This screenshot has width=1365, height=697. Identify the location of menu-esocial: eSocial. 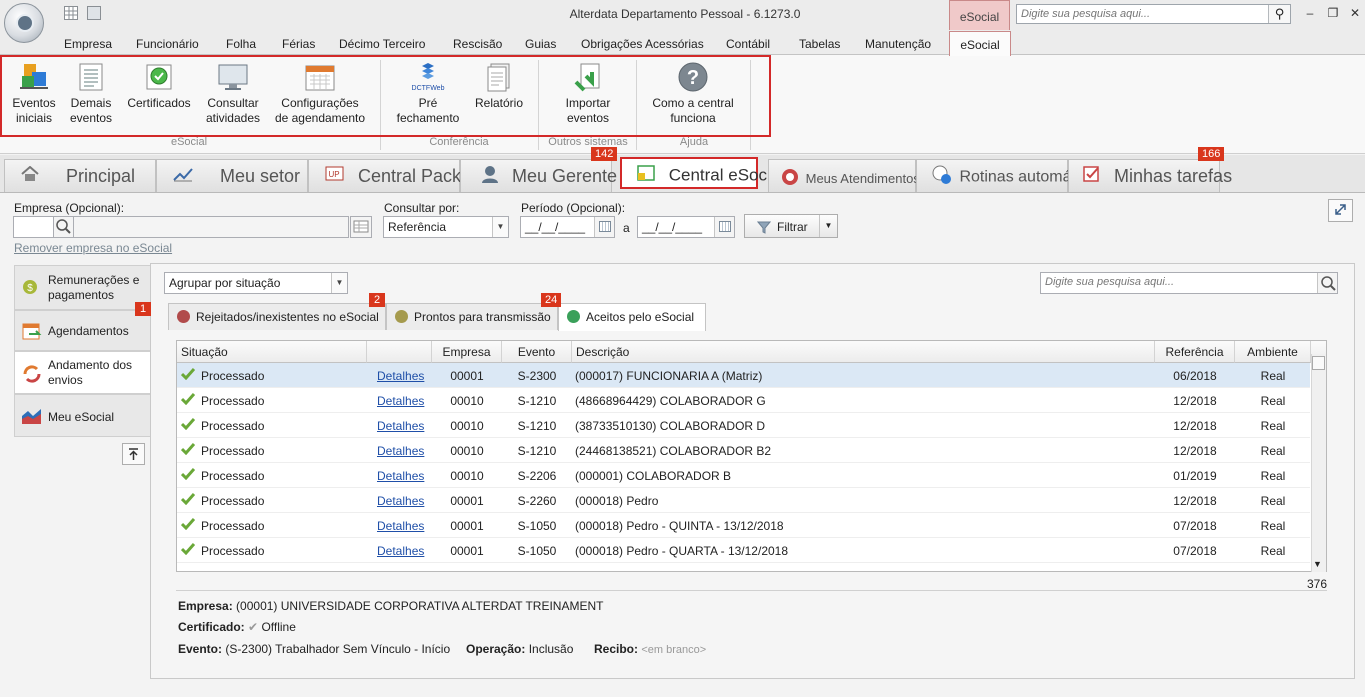
(980, 43).